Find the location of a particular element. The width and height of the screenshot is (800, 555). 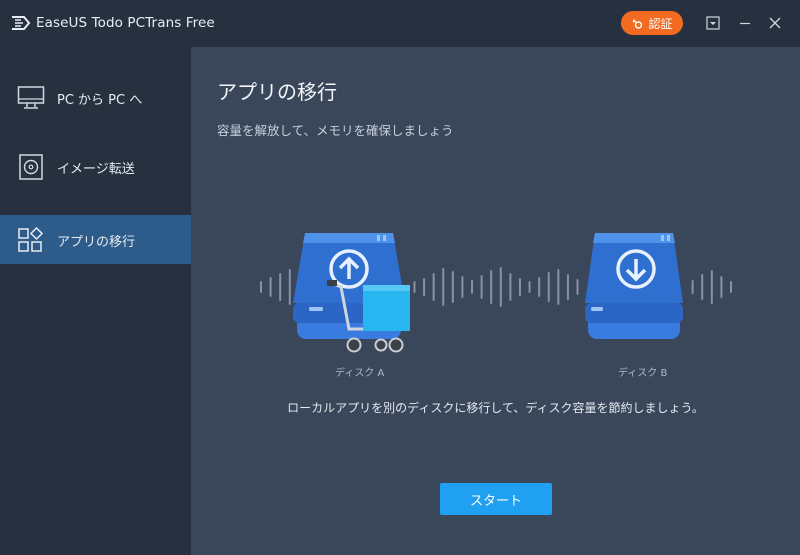

minimize-button is located at coordinates (745, 23).